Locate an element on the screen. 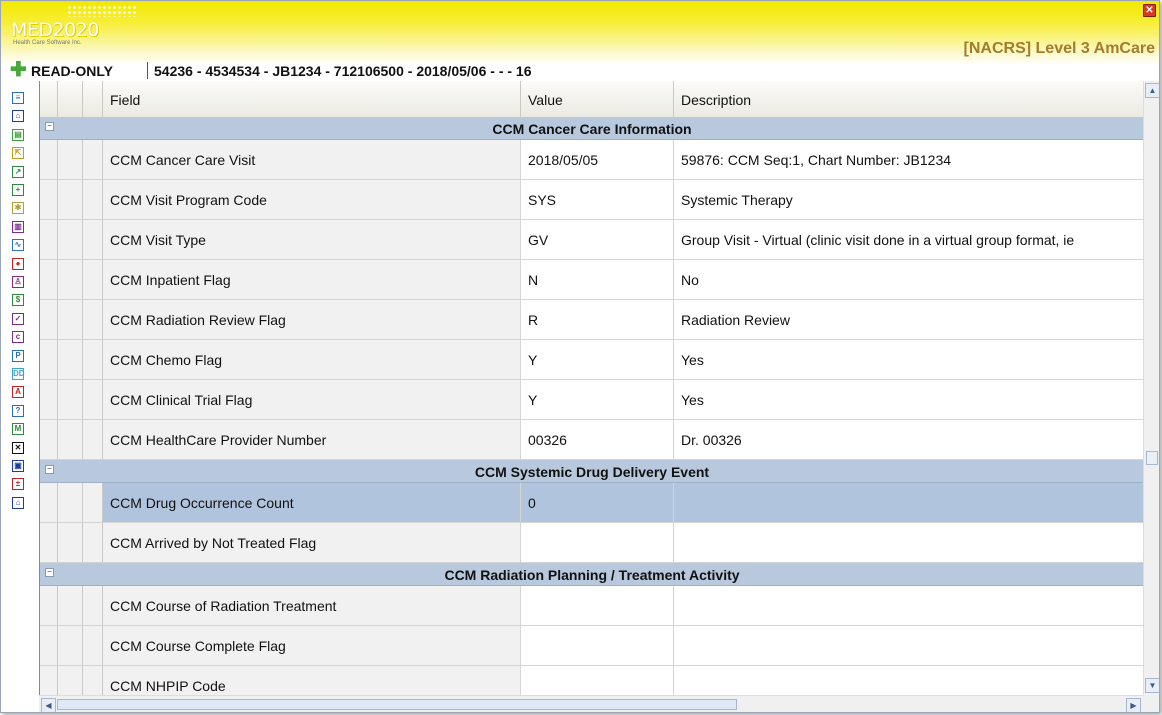  scroll-up-button: ▲ is located at coordinates (1152, 90).